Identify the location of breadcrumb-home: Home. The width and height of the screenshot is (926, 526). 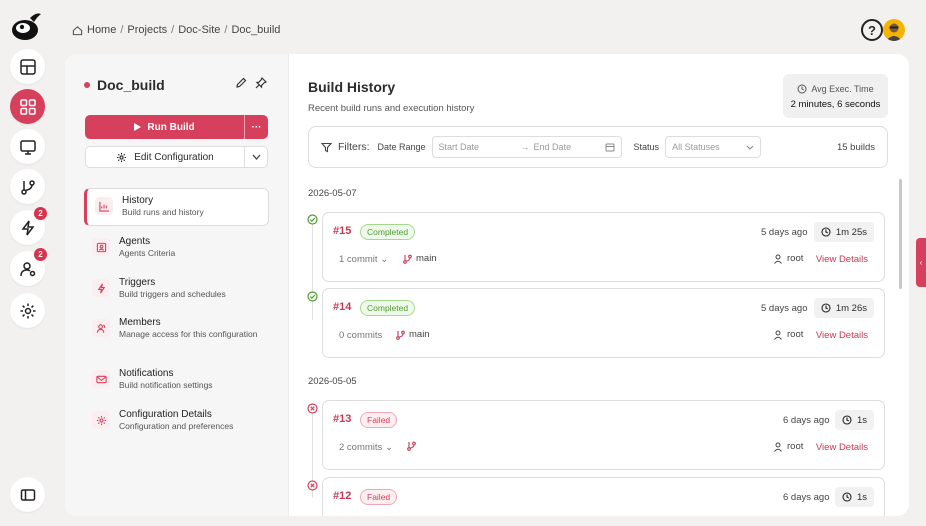
(101, 30).